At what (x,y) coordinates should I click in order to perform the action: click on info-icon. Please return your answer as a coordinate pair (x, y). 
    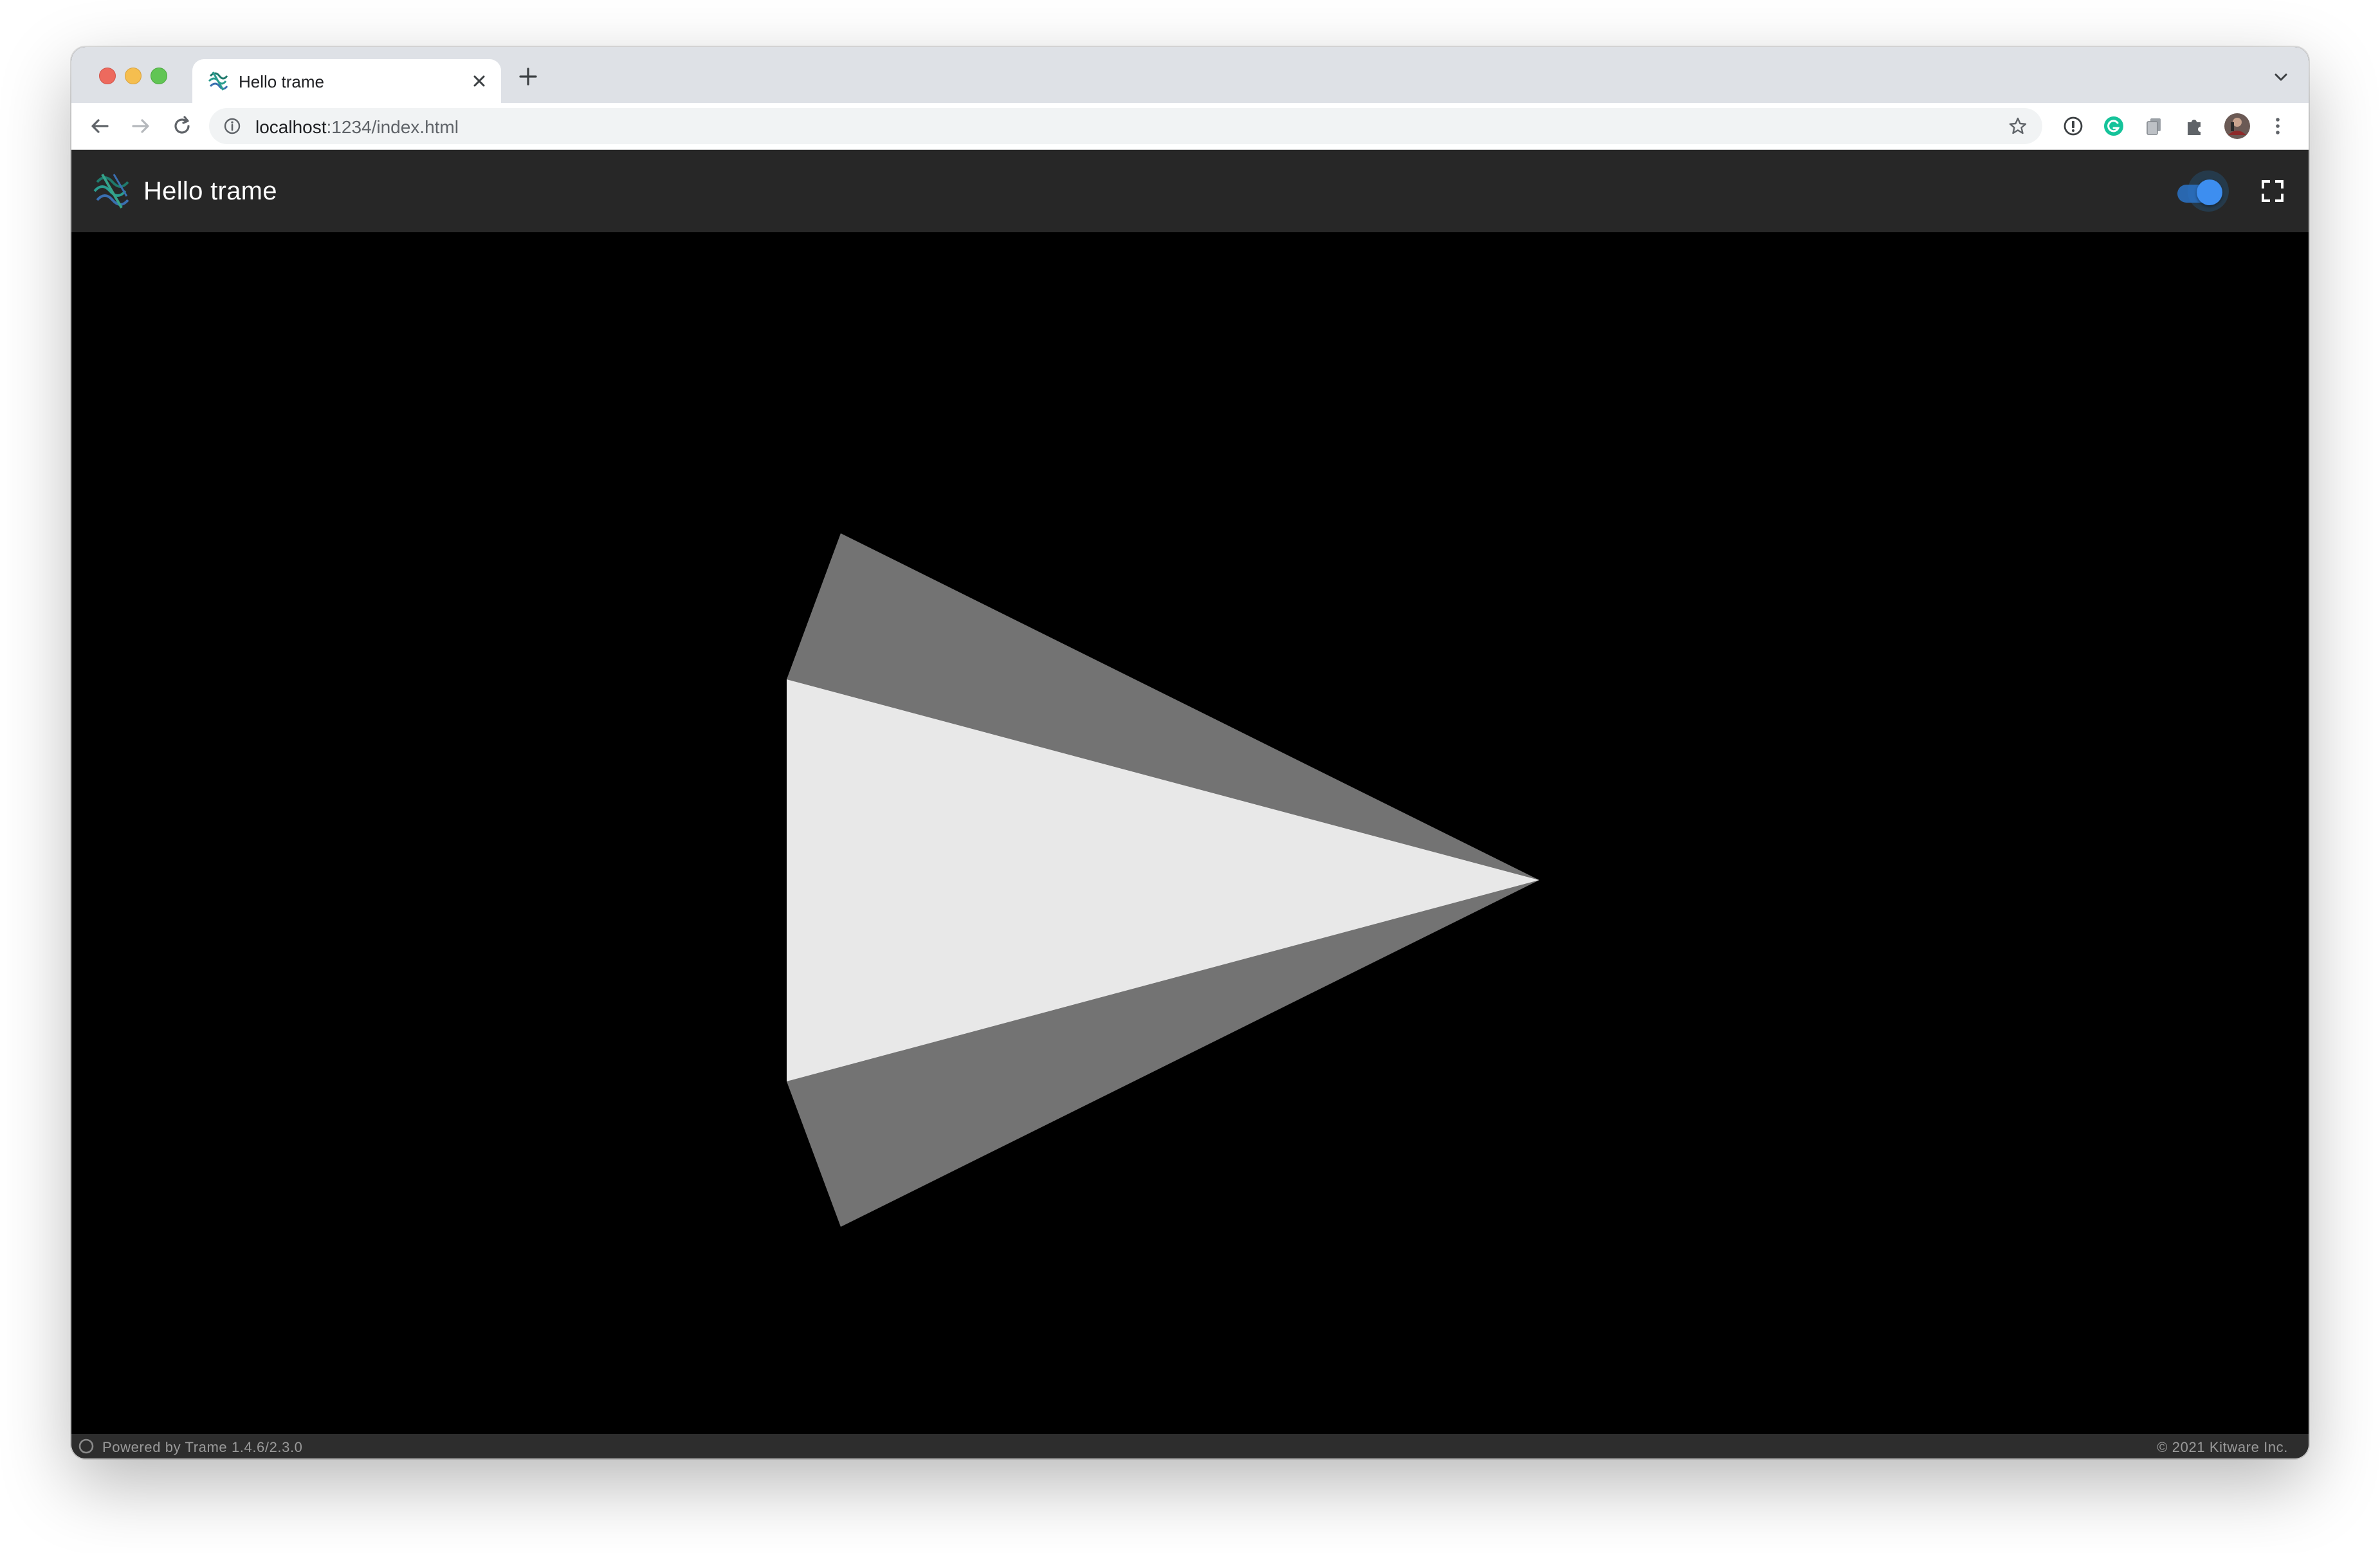
    Looking at the image, I should click on (232, 126).